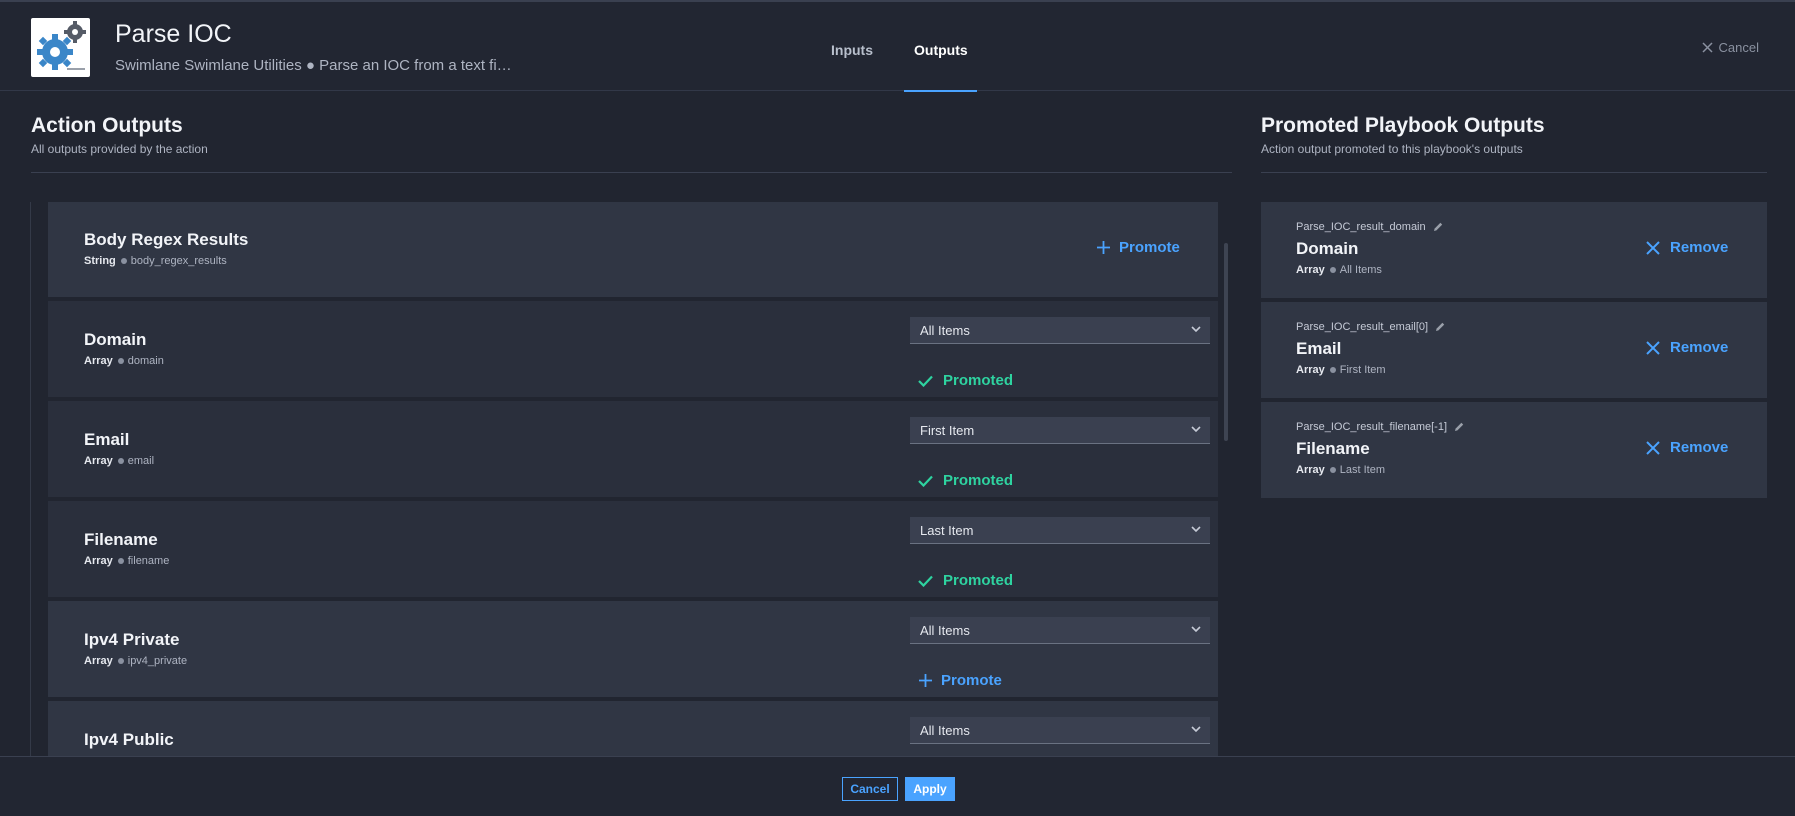 The image size is (1795, 816). I want to click on page-title: Parse IOC, so click(173, 34).